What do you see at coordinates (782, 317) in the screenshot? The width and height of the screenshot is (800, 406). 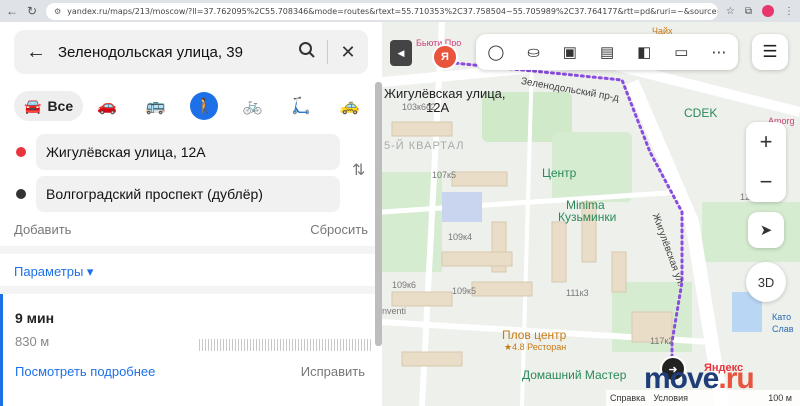 I see `poi-label: Като` at bounding box center [782, 317].